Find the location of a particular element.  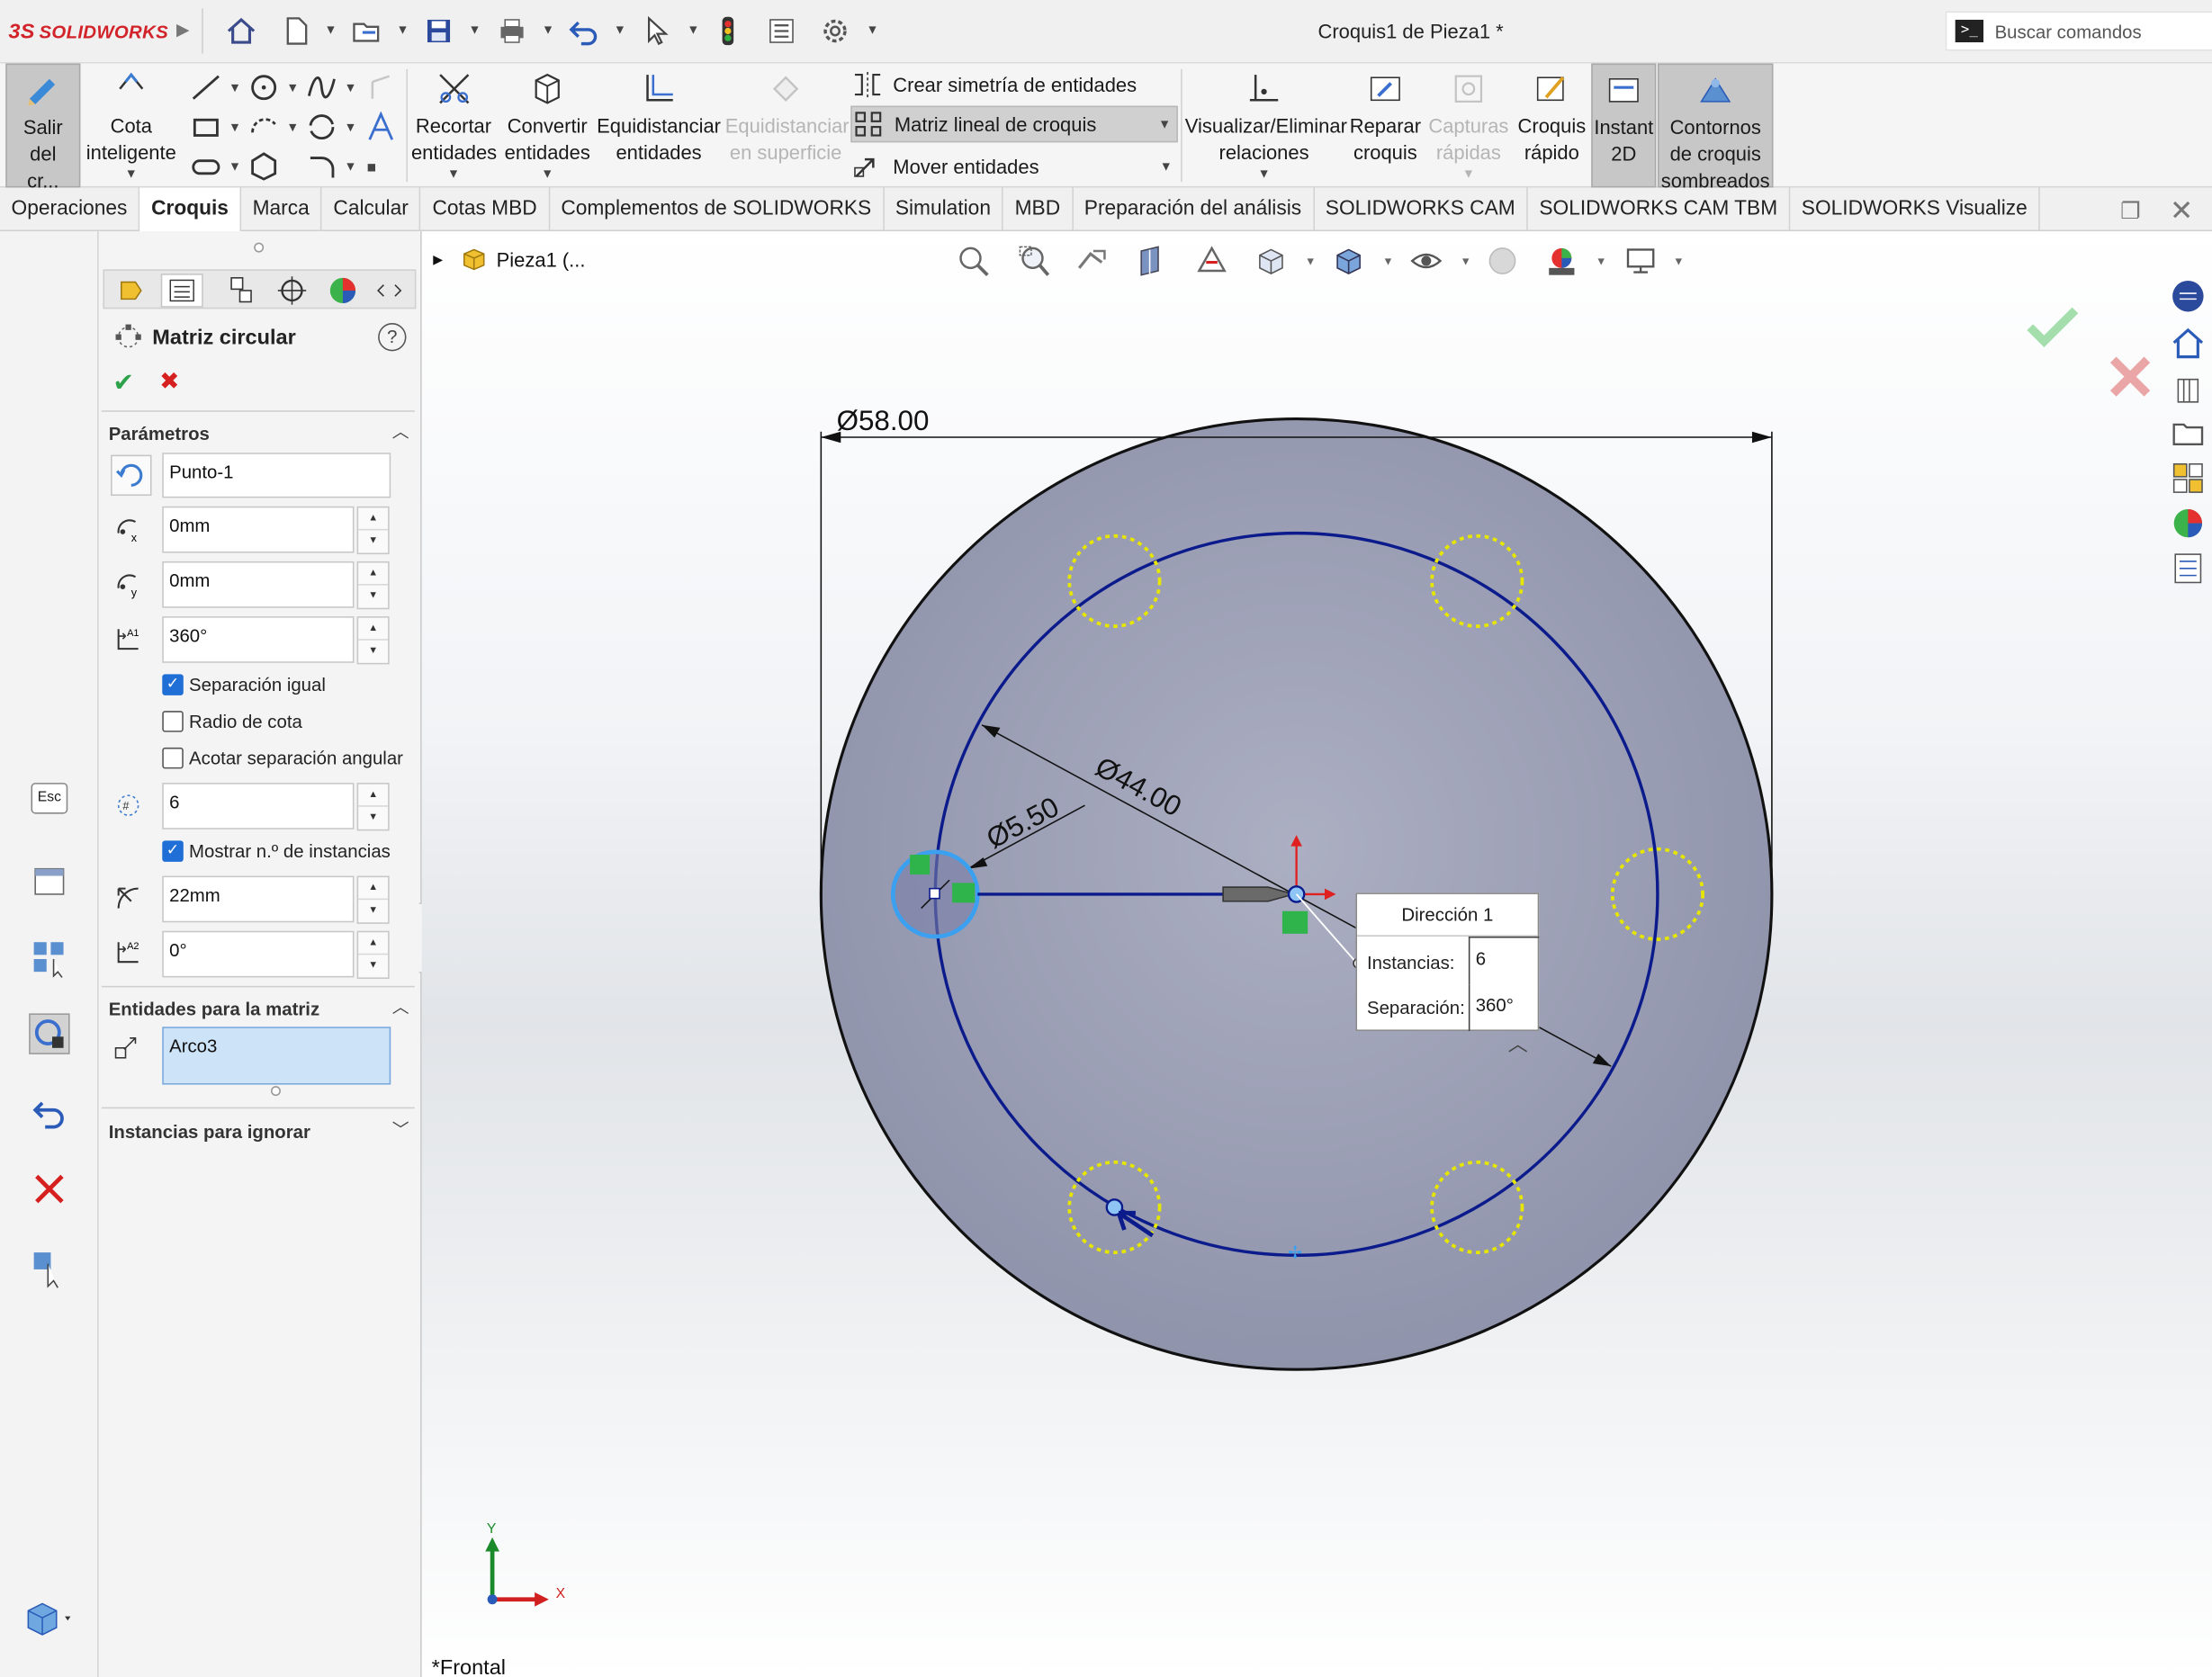

radius-spinner: ▲ ▼ is located at coordinates (373, 899).